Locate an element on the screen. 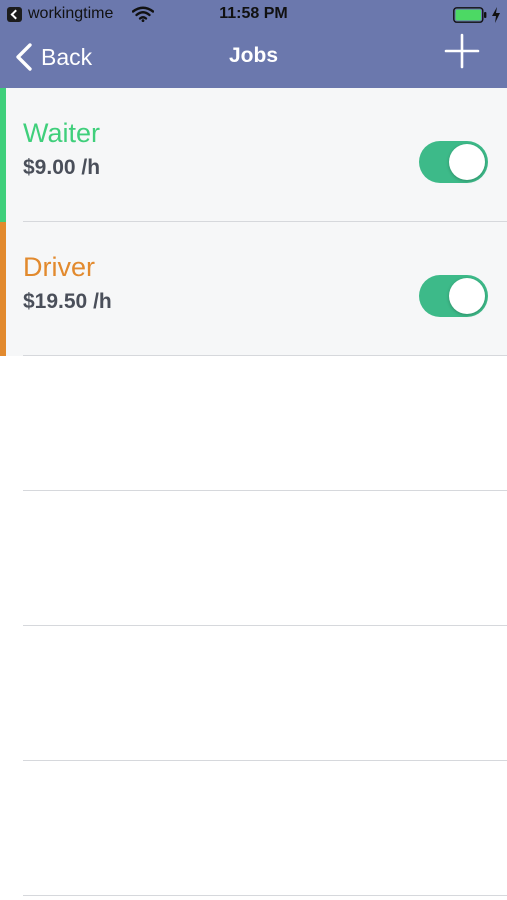  nav-bar: workingtime 11:58 PM Back Jobs is located at coordinates (253, 44).